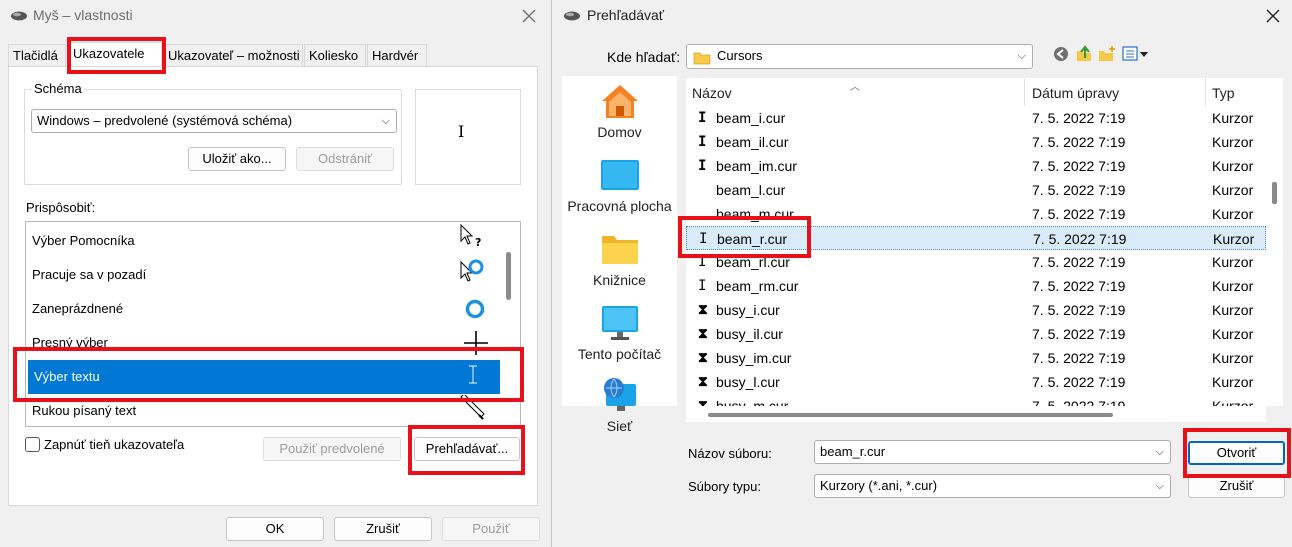 Image resolution: width=1292 pixels, height=547 pixels. I want to click on table-row: ⧗ busy_im.cur 7. 5. 2022 7:19 Kurzor, so click(976, 358).